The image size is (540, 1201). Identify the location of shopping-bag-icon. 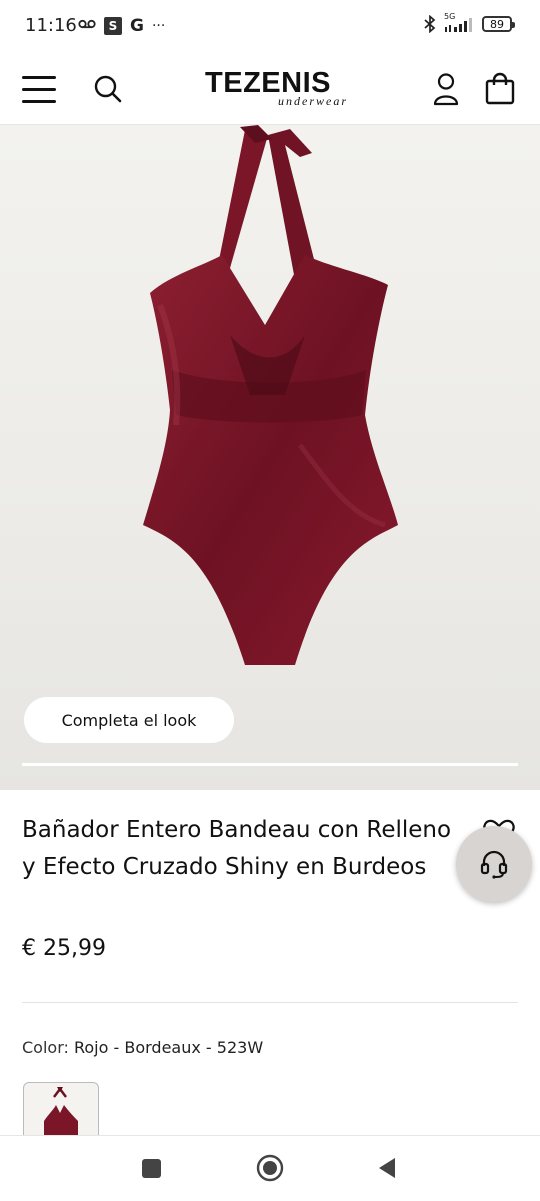
(500, 89).